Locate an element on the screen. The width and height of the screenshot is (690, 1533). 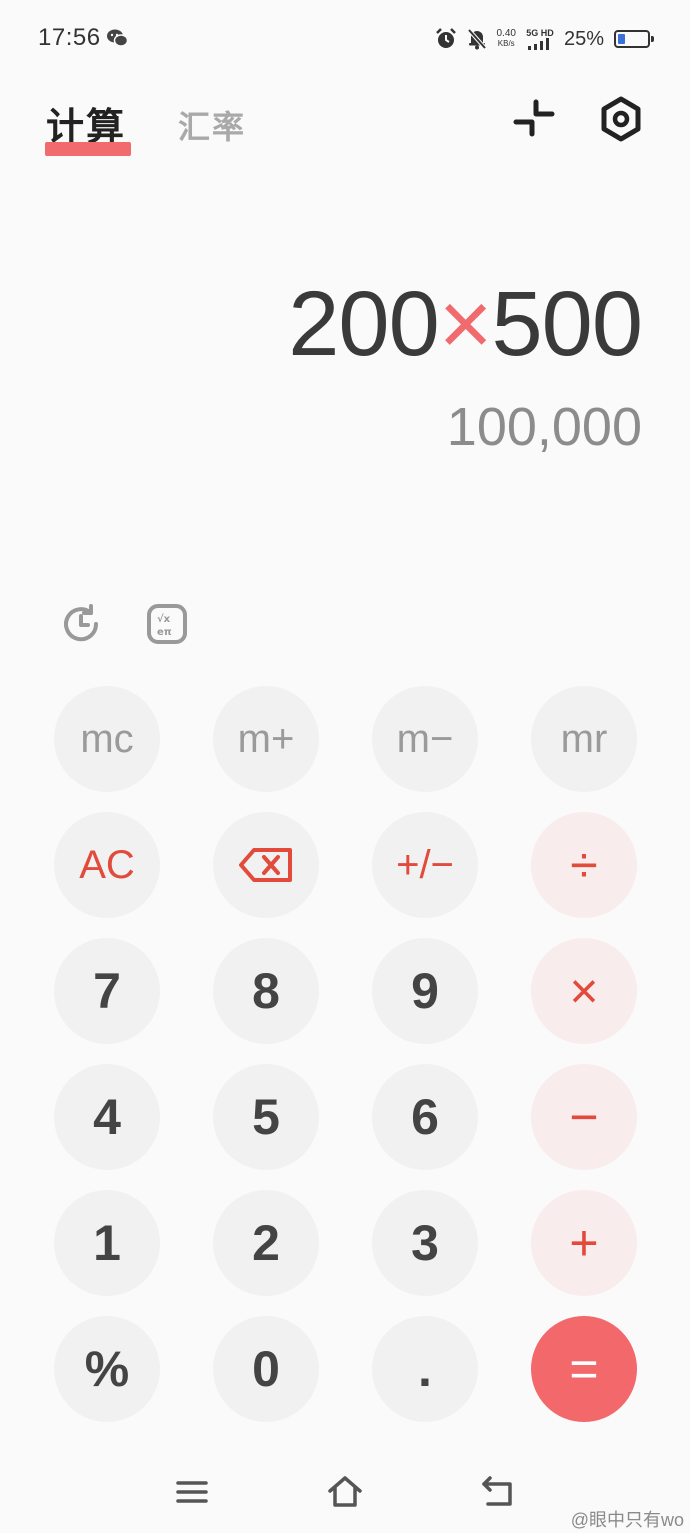
operand-2: 500 is located at coordinates (567, 324).